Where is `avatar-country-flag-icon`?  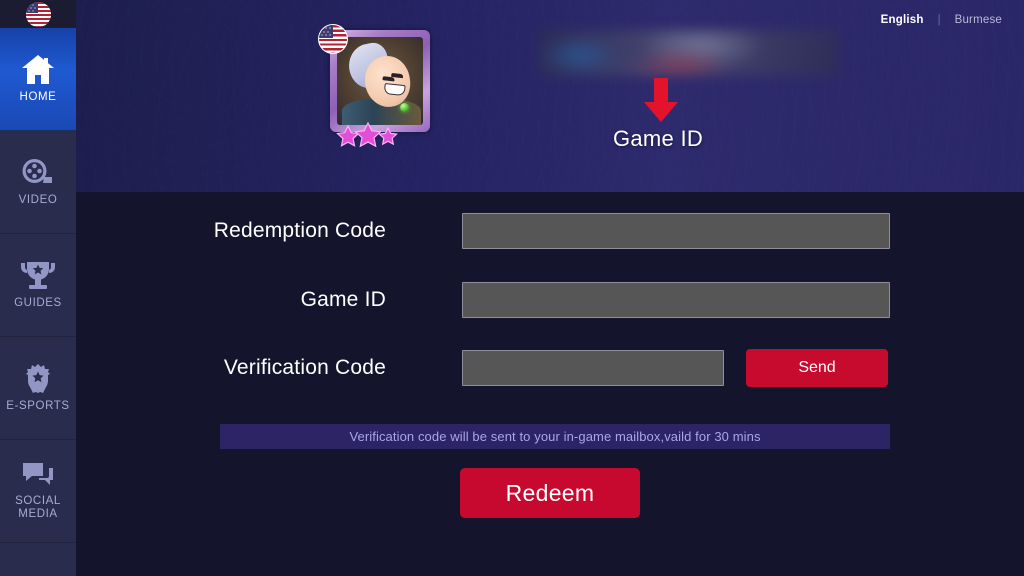 avatar-country-flag-icon is located at coordinates (333, 39).